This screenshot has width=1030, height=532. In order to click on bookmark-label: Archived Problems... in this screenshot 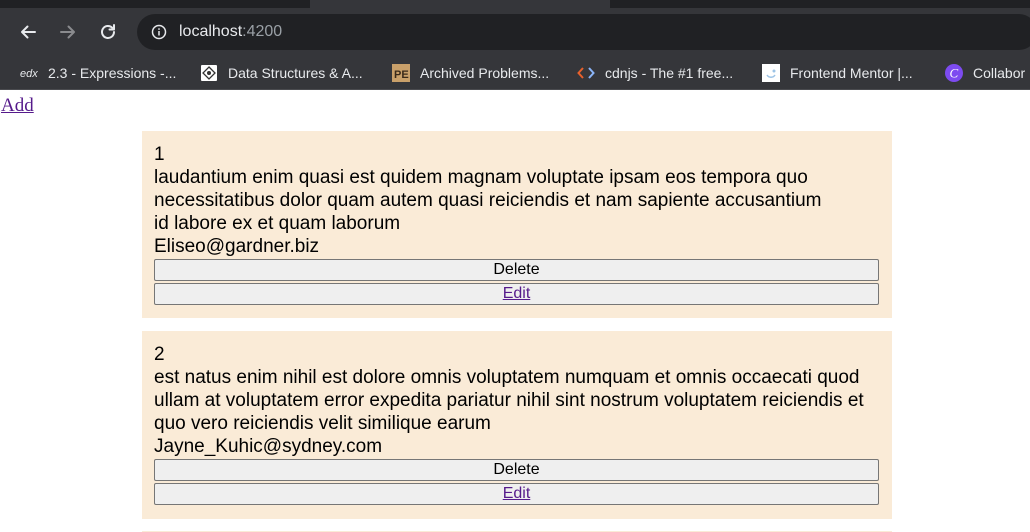, I will do `click(485, 73)`.